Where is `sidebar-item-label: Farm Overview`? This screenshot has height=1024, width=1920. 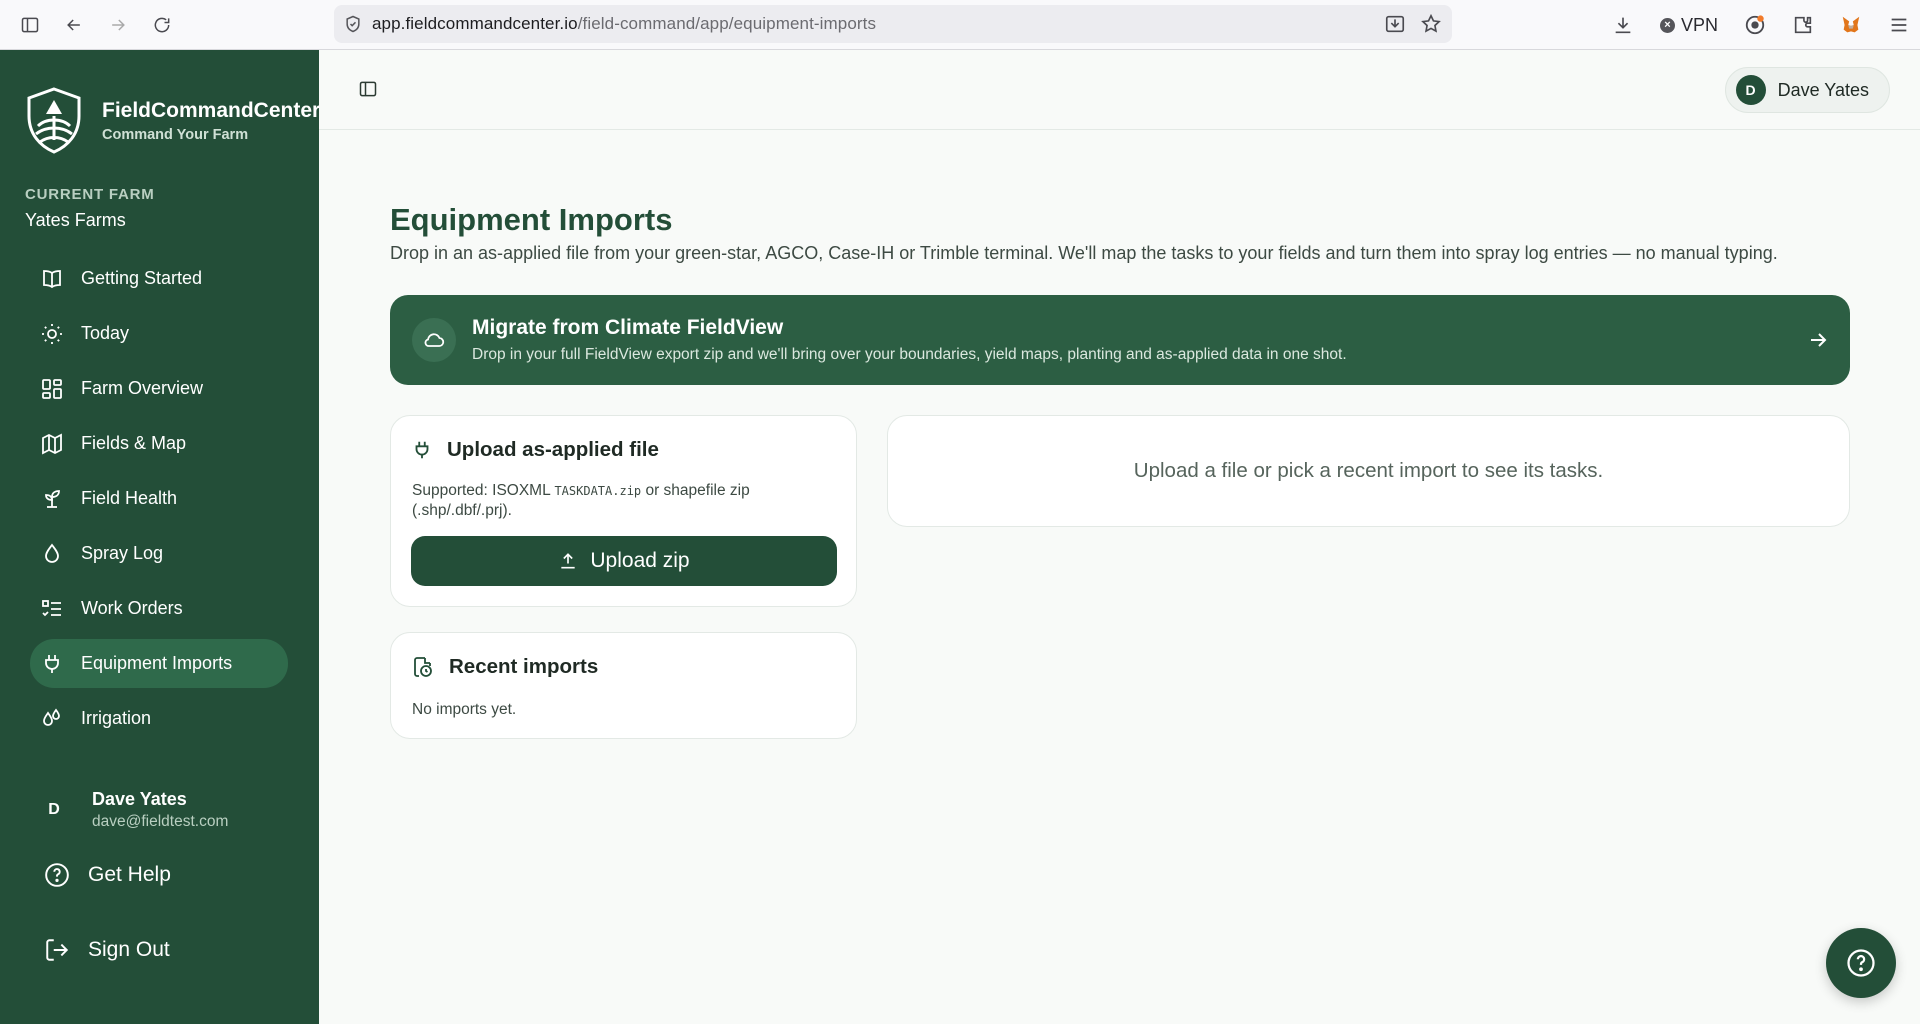
sidebar-item-label: Farm Overview is located at coordinates (142, 388).